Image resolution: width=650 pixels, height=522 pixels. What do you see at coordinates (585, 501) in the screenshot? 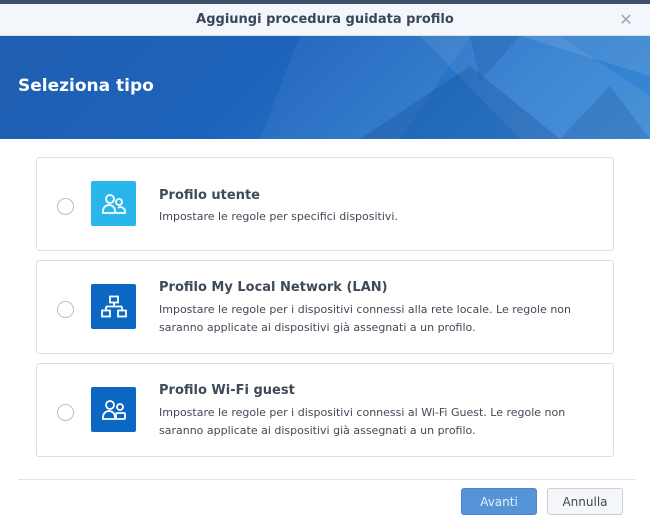
I see `cancel-button: Annulla` at bounding box center [585, 501].